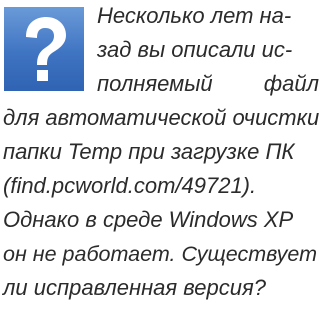 The image size is (325, 309). Describe the element at coordinates (291, 83) in the screenshot. I see `question-line-3-word-2: файл` at that location.